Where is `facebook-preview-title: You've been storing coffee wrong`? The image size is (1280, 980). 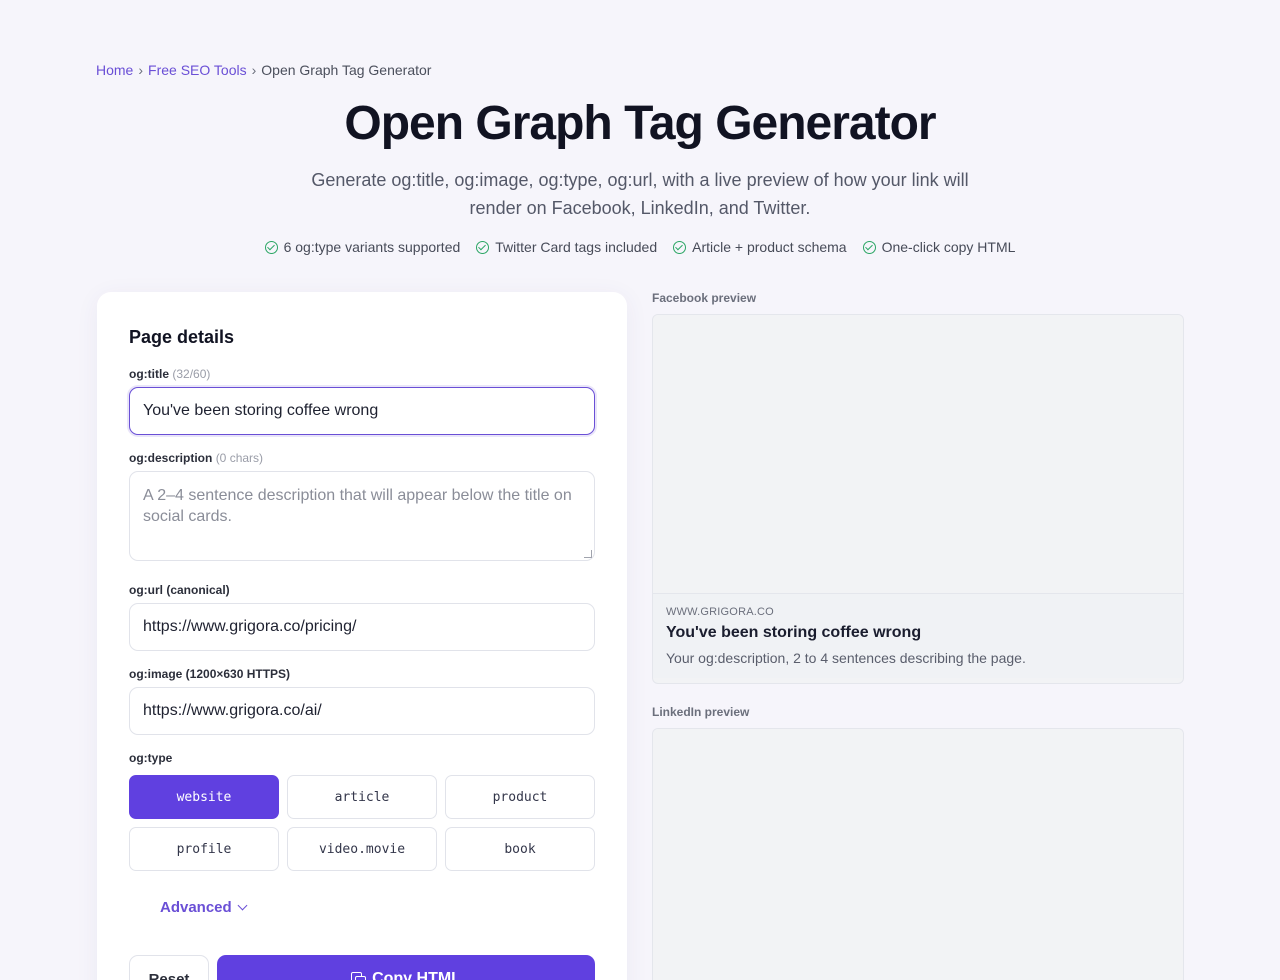
facebook-preview-title: You've been storing coffee wrong is located at coordinates (794, 632).